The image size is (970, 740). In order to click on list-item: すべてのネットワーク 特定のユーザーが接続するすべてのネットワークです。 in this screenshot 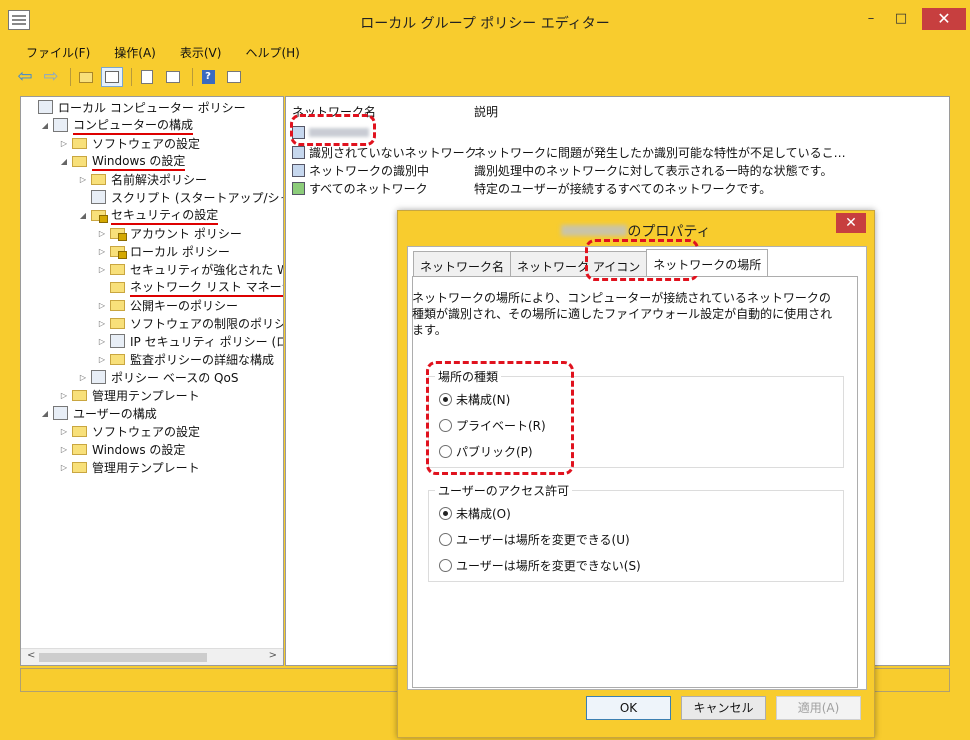, I will do `click(531, 188)`.